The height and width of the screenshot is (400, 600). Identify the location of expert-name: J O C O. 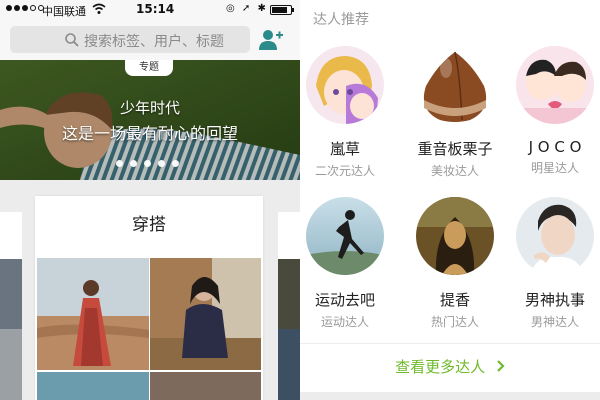
(555, 147).